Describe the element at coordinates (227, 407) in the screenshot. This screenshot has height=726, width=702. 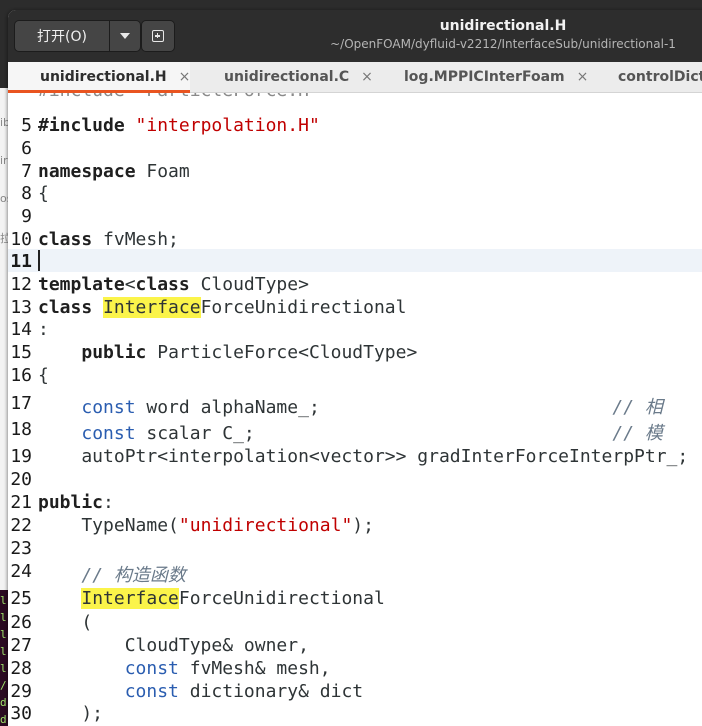
I see `code-token: word alphaName_;` at that location.